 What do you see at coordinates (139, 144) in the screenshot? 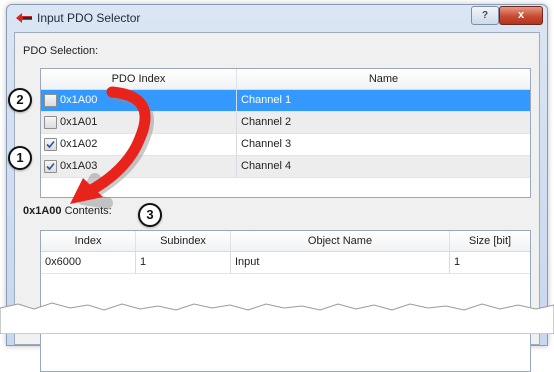
I see `pdo-index-cell: 0x1A02` at bounding box center [139, 144].